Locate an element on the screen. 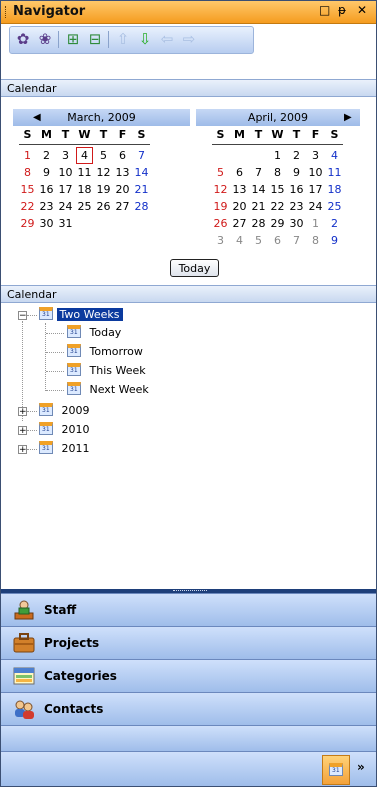 The image size is (377, 787). edit-calendar-icon: ❀ is located at coordinates (45, 39).